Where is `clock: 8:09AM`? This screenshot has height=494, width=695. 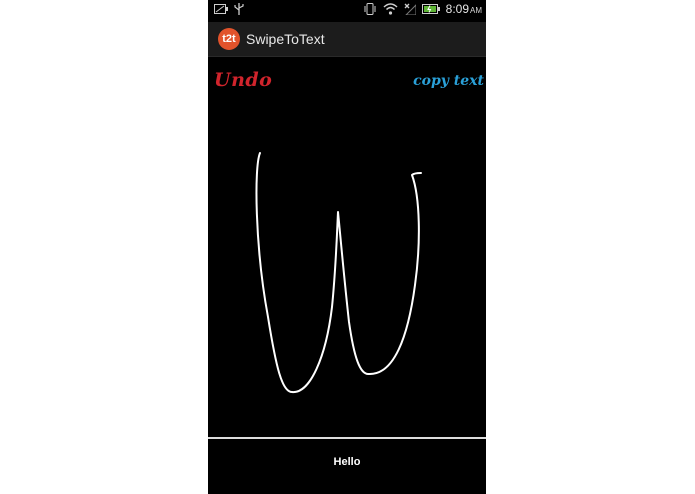
clock: 8:09AM is located at coordinates (464, 9).